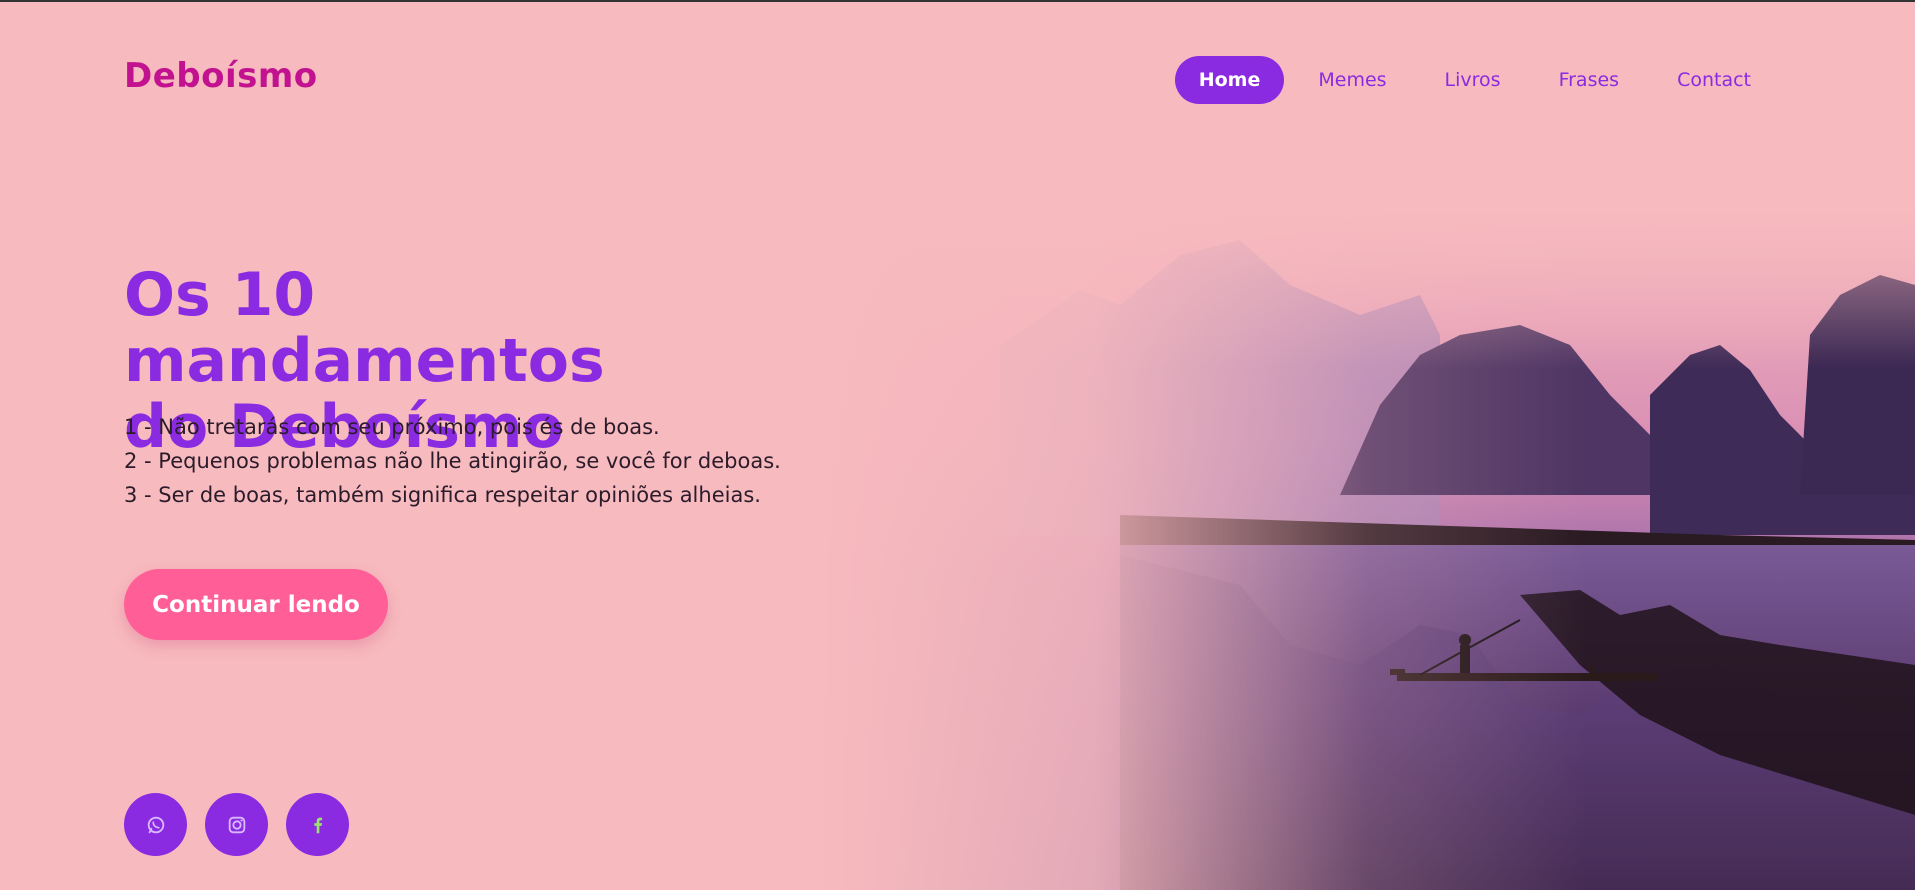 This screenshot has height=890, width=1915. I want to click on instagram-button, so click(236, 824).